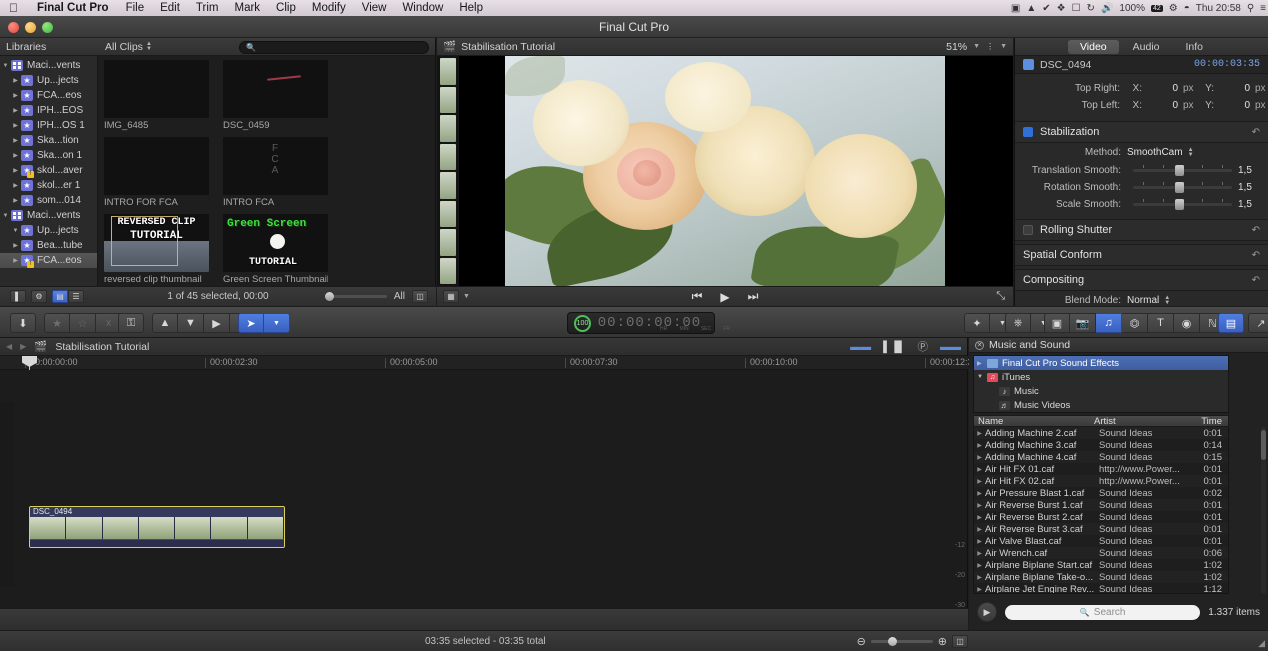 The width and height of the screenshot is (1268, 651). Describe the element at coordinates (1141, 230) in the screenshot. I see `rolling-shutter-section-header: Rolling Shutter ↶` at that location.